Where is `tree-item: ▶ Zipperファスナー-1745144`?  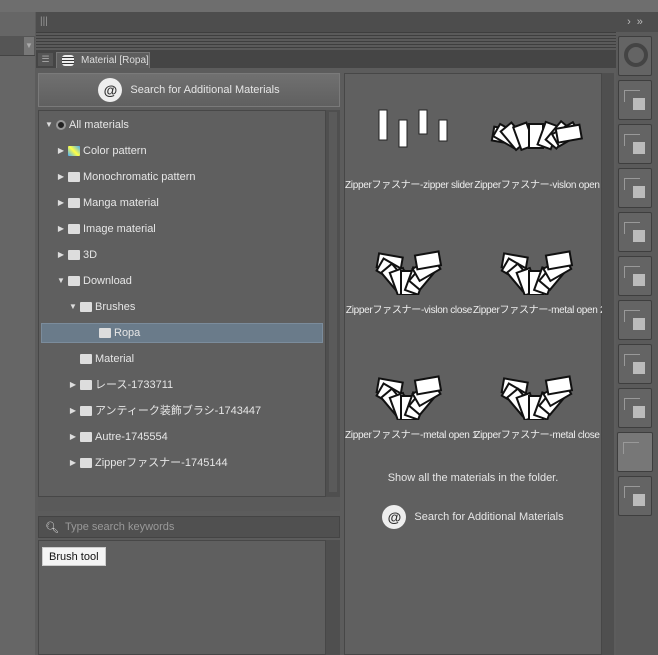 tree-item: ▶ Zipperファスナー-1745144 is located at coordinates (148, 463).